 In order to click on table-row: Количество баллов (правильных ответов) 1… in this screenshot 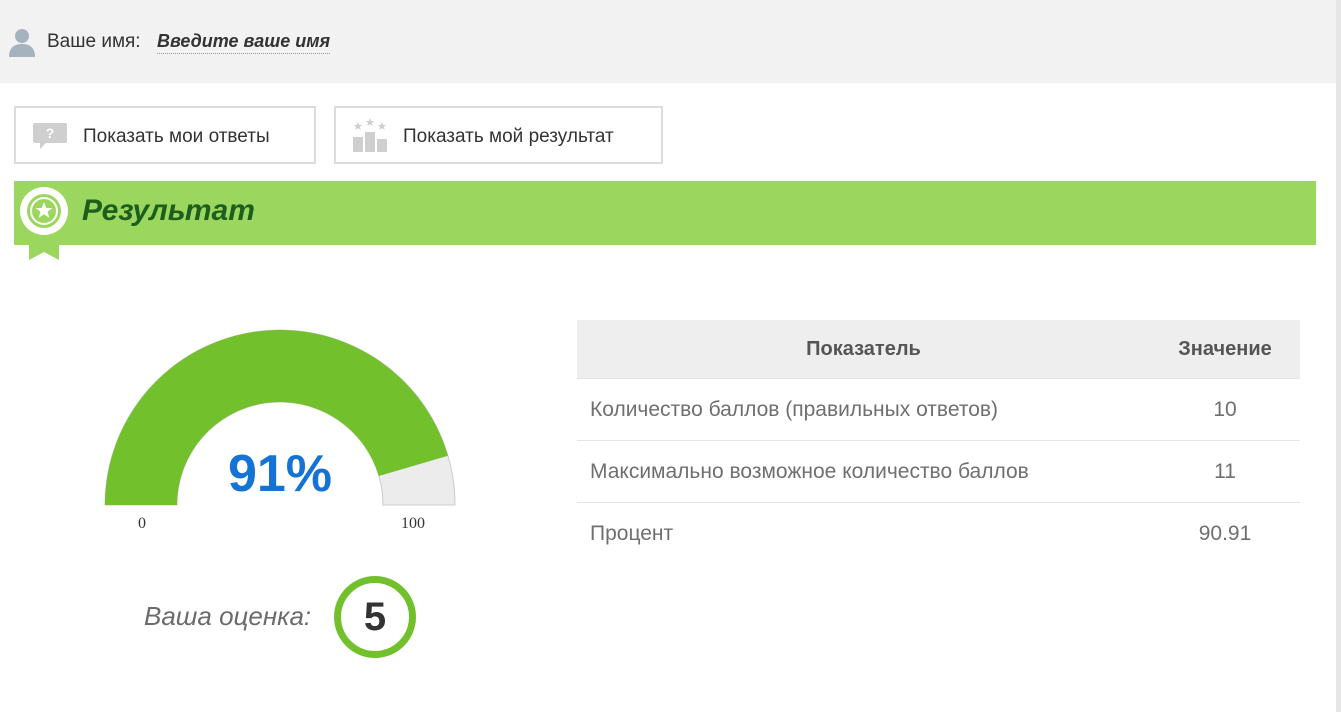, I will do `click(938, 409)`.